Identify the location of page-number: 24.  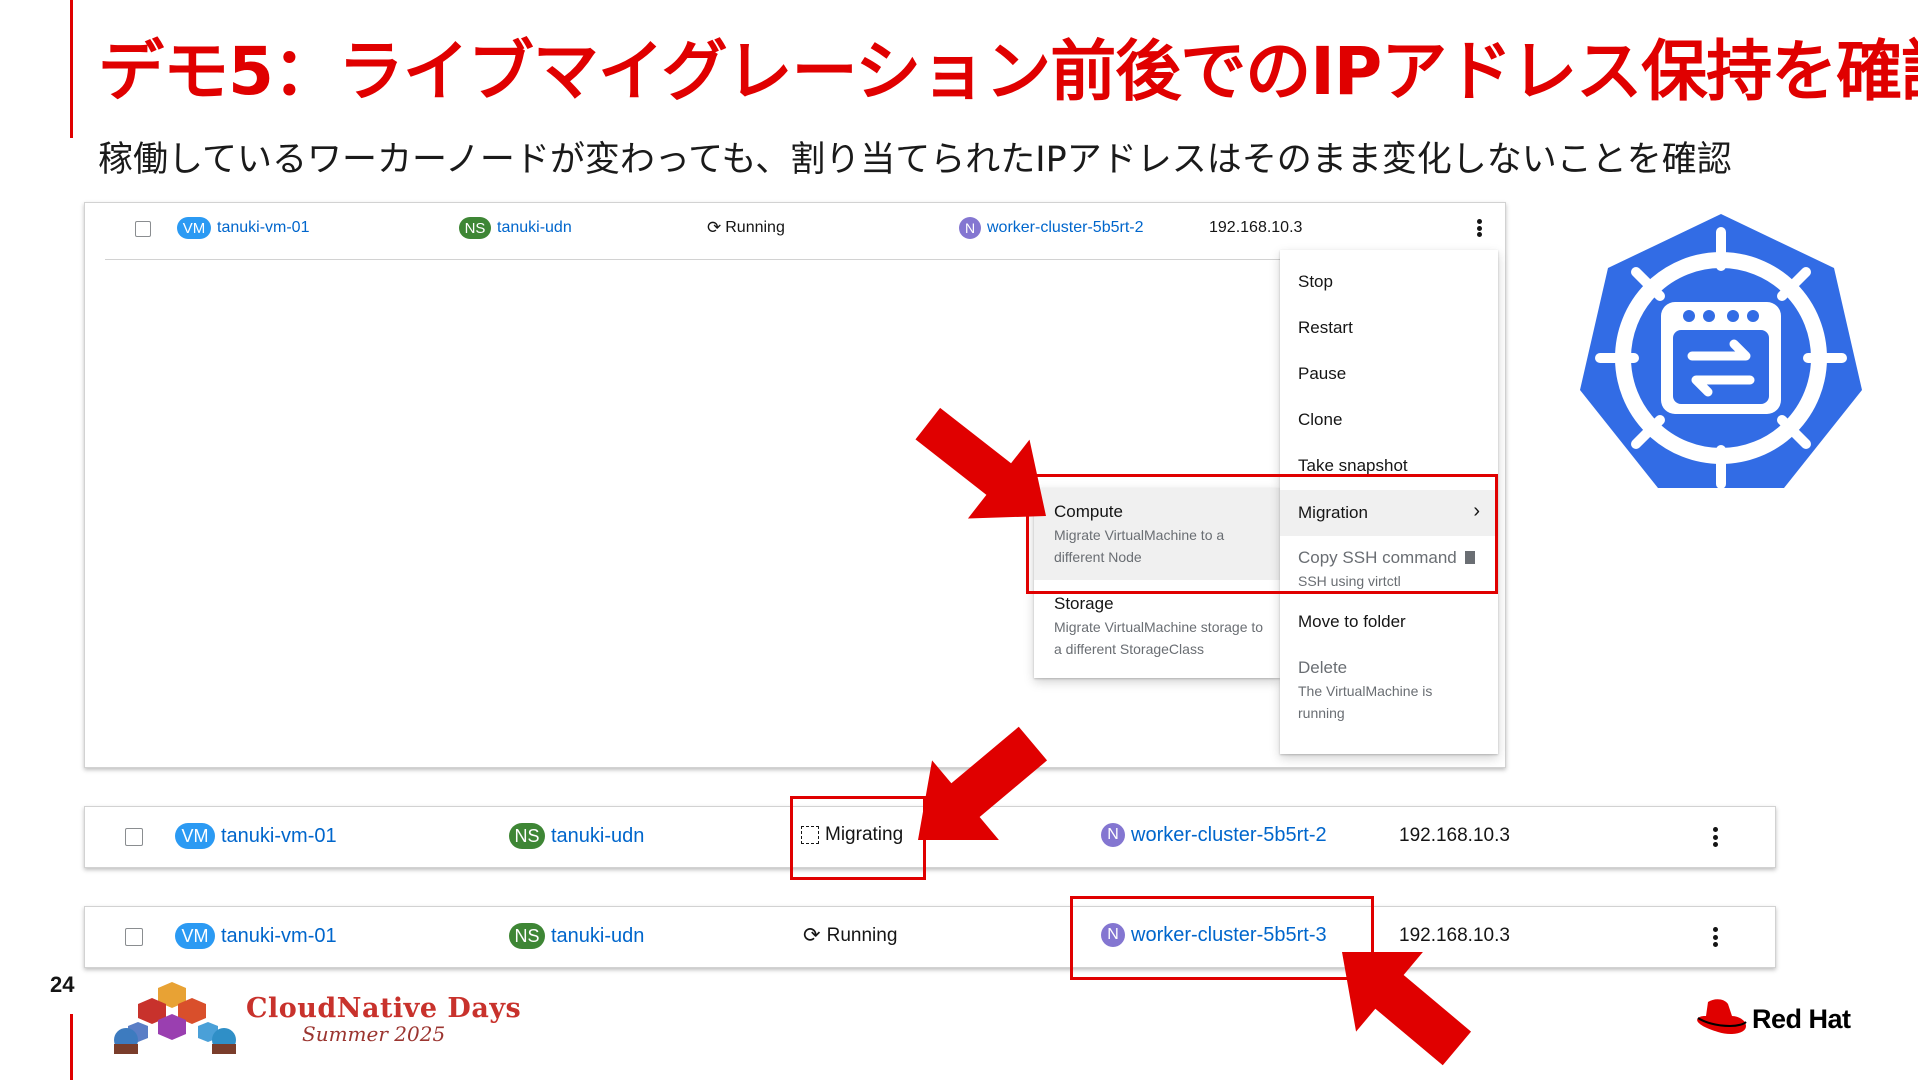
(62, 984).